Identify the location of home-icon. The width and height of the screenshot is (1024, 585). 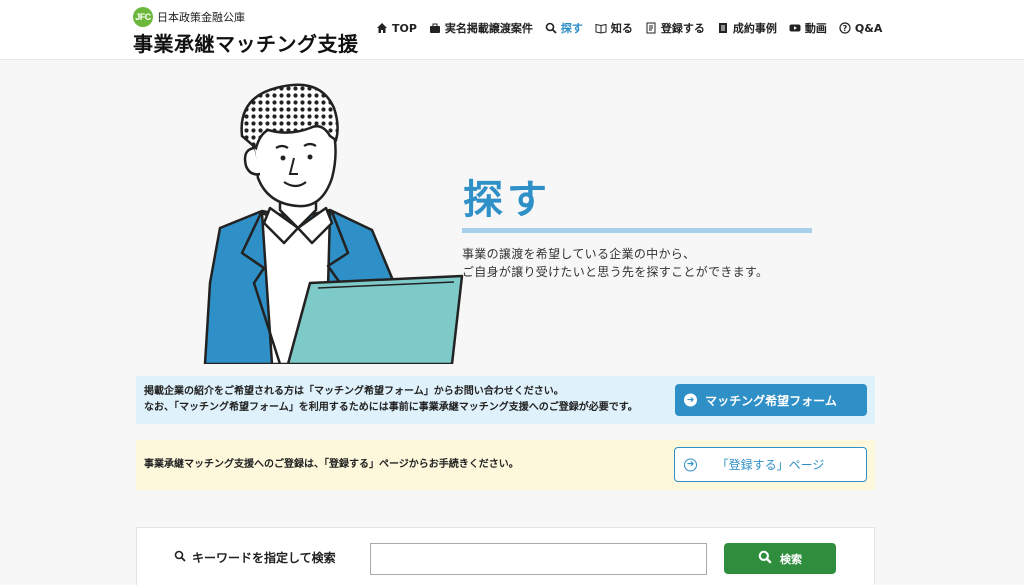
(382, 28).